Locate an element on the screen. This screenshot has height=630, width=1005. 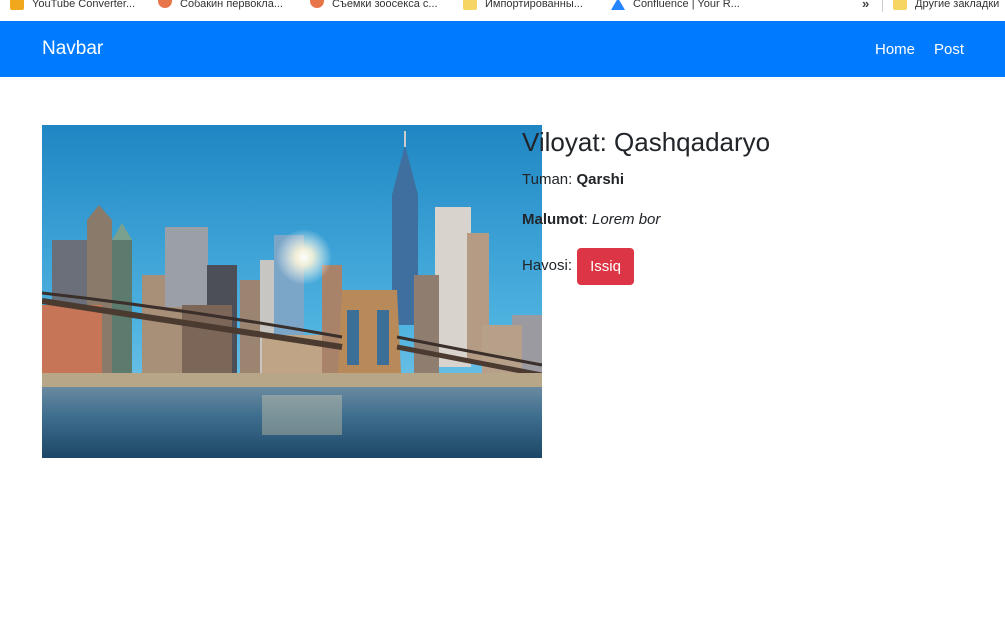
malumot-label: Malumot is located at coordinates (553, 219).